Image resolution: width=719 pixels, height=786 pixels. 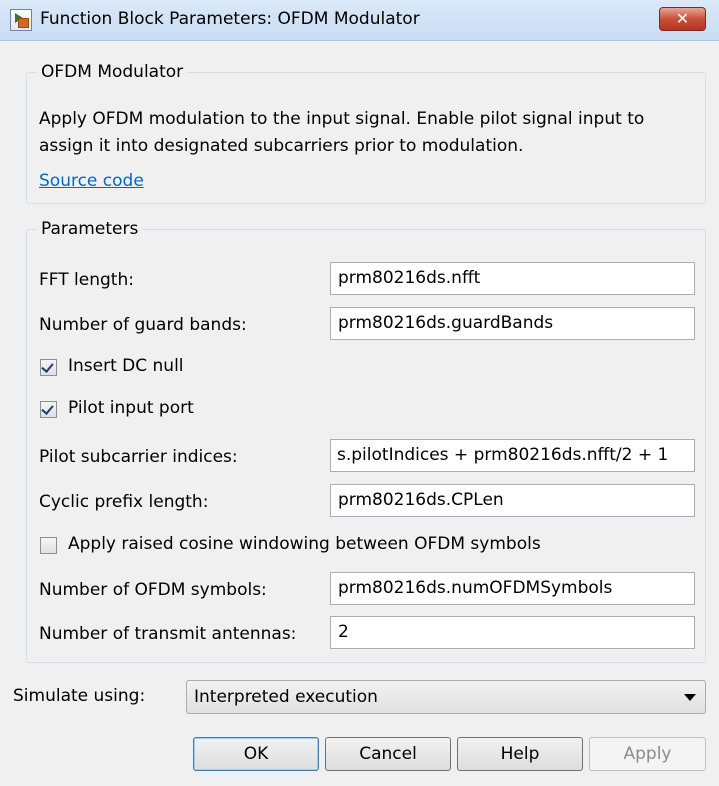 I want to click on num-antennas-input: 2, so click(x=512, y=632).